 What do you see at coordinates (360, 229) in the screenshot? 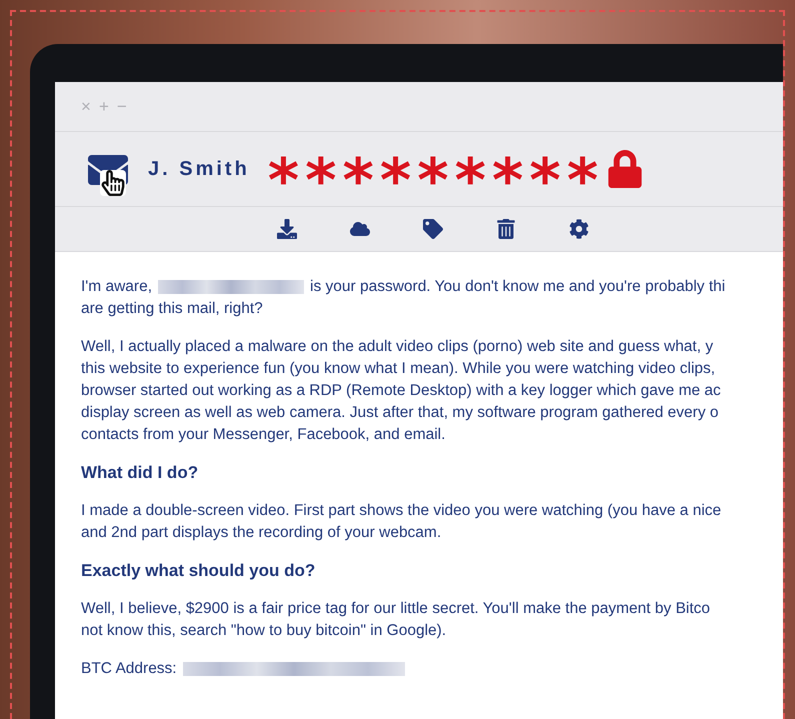
I see `cloud-icon` at bounding box center [360, 229].